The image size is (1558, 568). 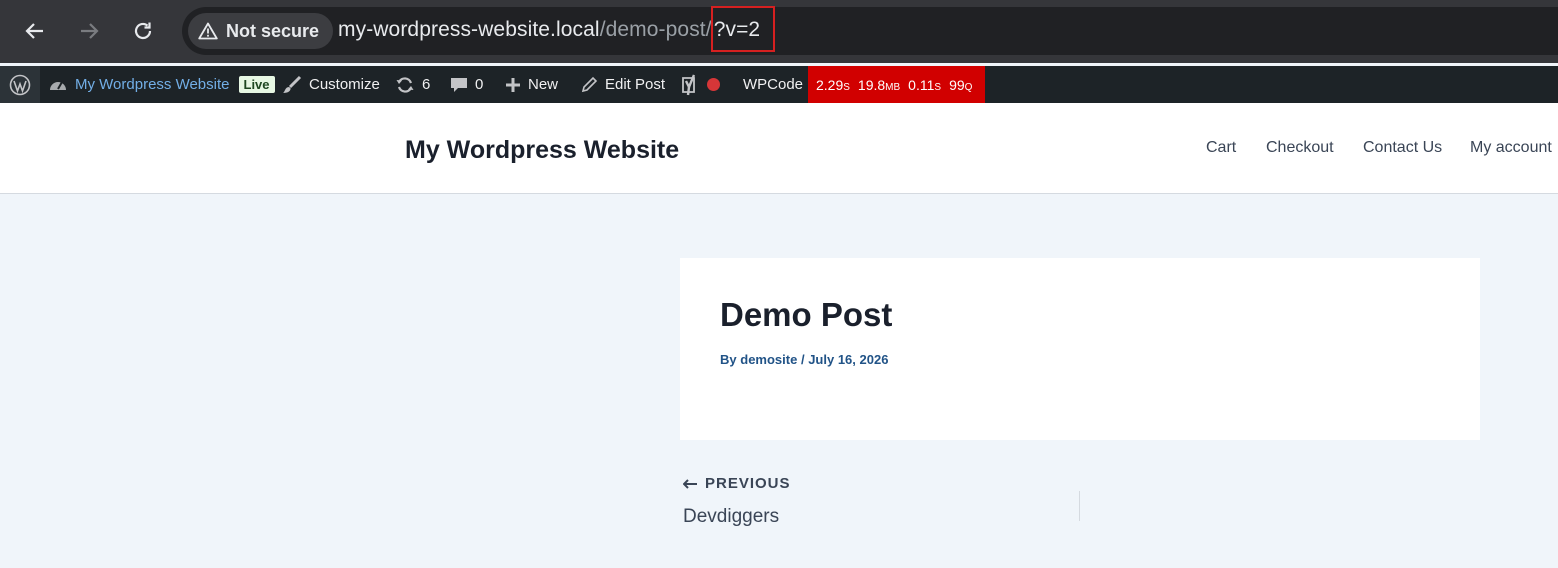 I want to click on url-path: /demo-post/, so click(x=655, y=29).